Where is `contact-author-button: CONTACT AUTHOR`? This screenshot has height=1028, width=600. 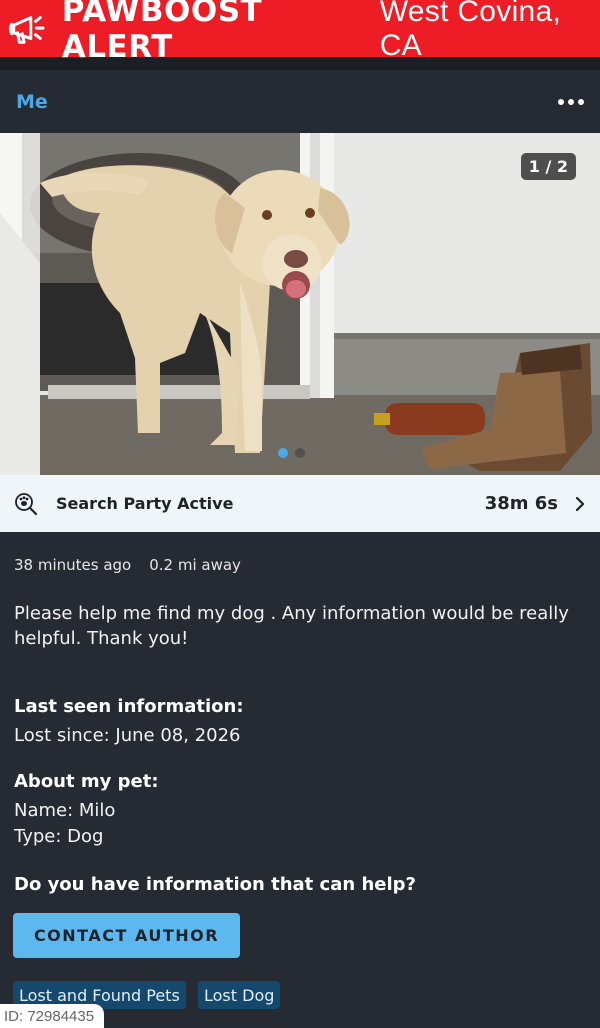 contact-author-button: CONTACT AUTHOR is located at coordinates (126, 935).